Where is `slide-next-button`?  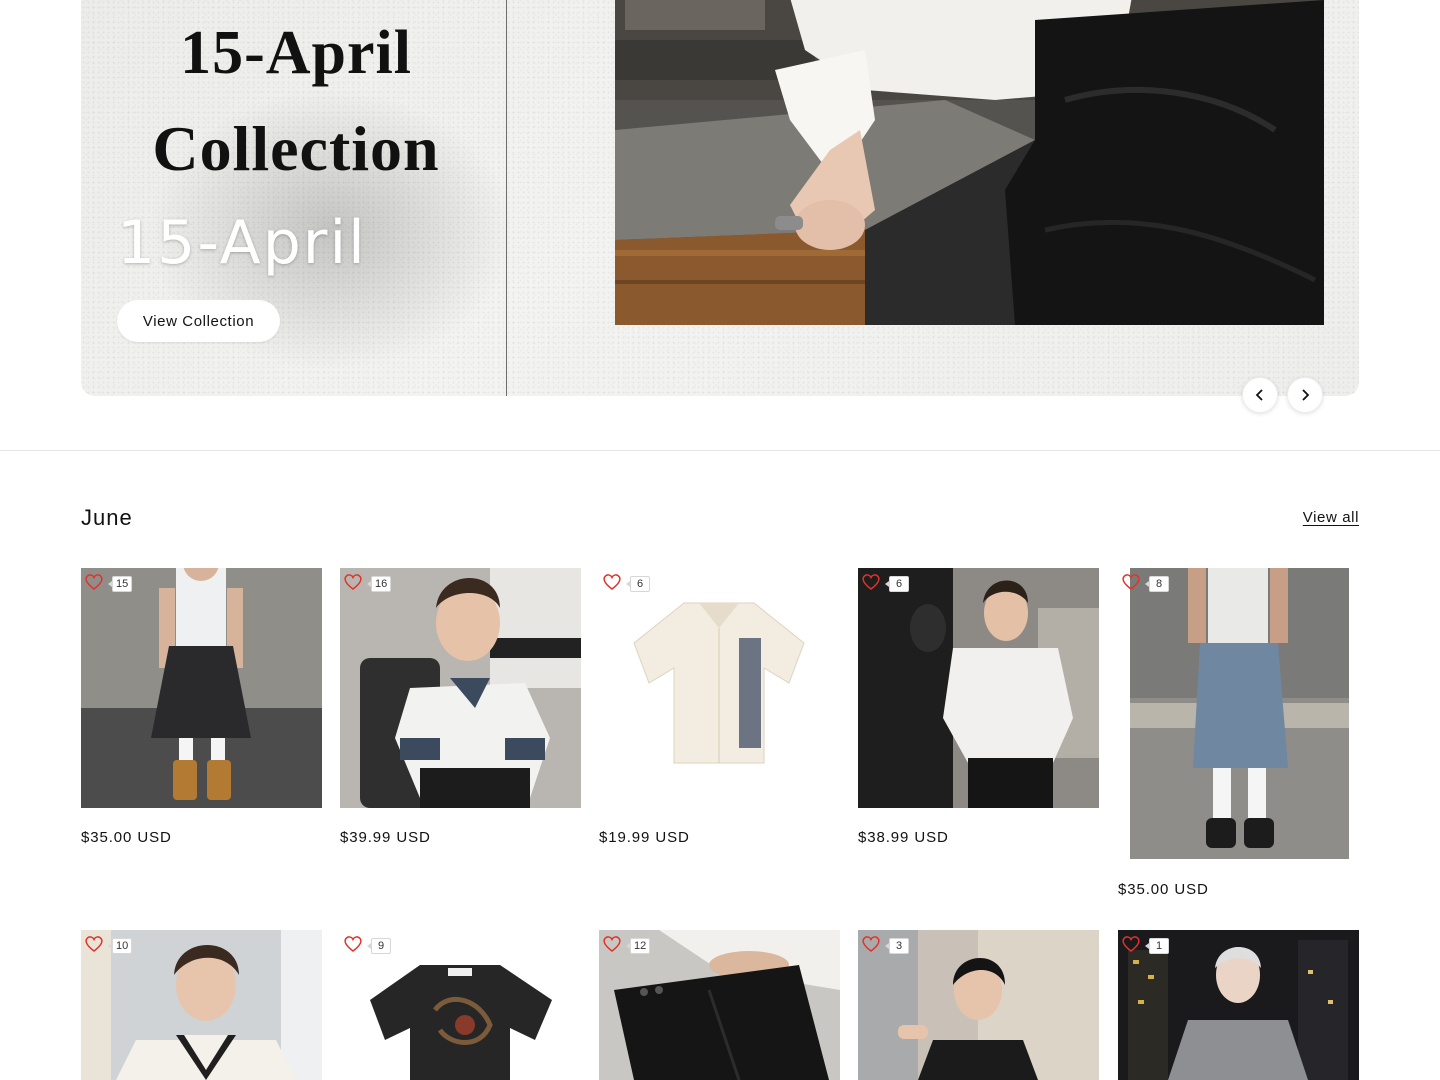
slide-next-button is located at coordinates (1305, 395).